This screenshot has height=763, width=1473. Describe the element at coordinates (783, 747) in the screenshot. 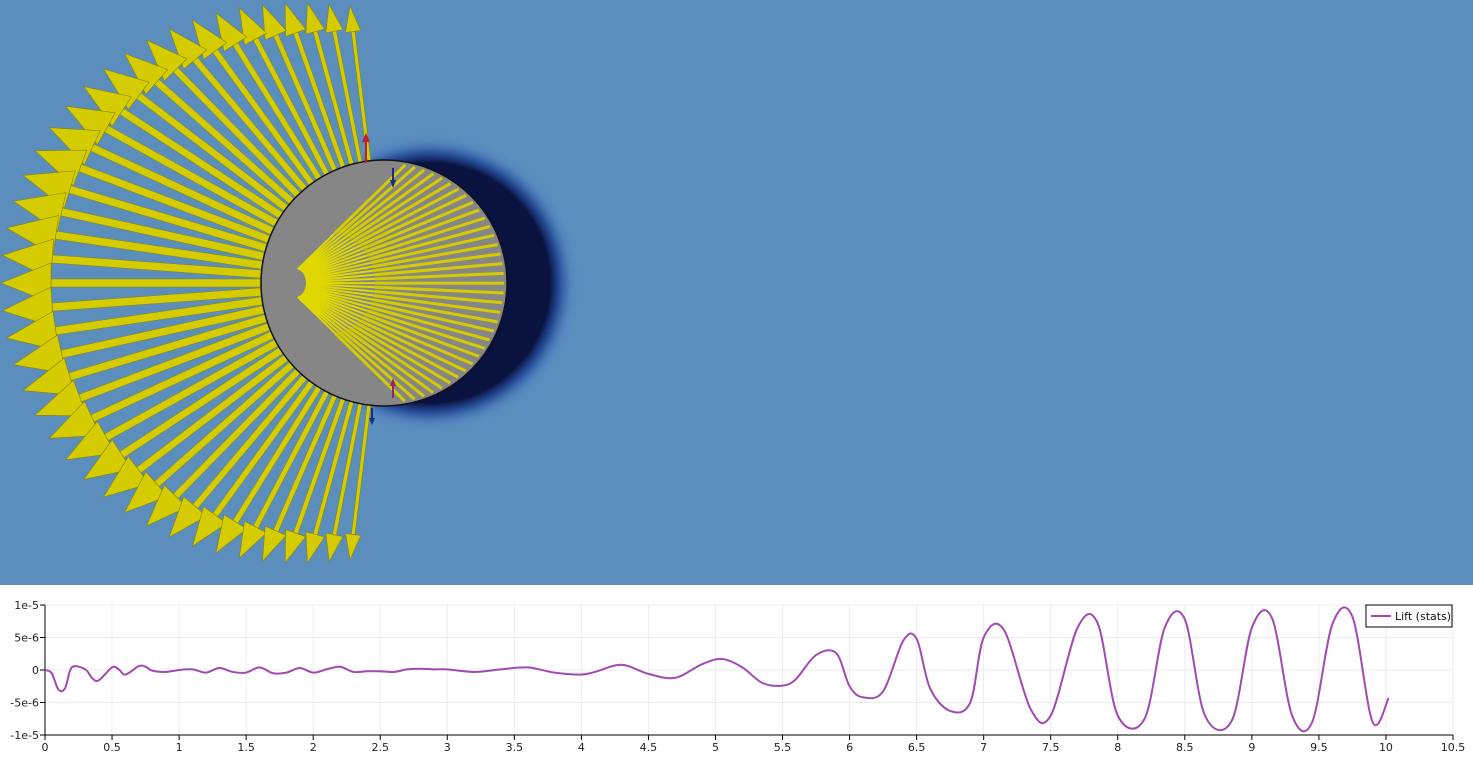

I see `x-tick-label: 5.5` at that location.